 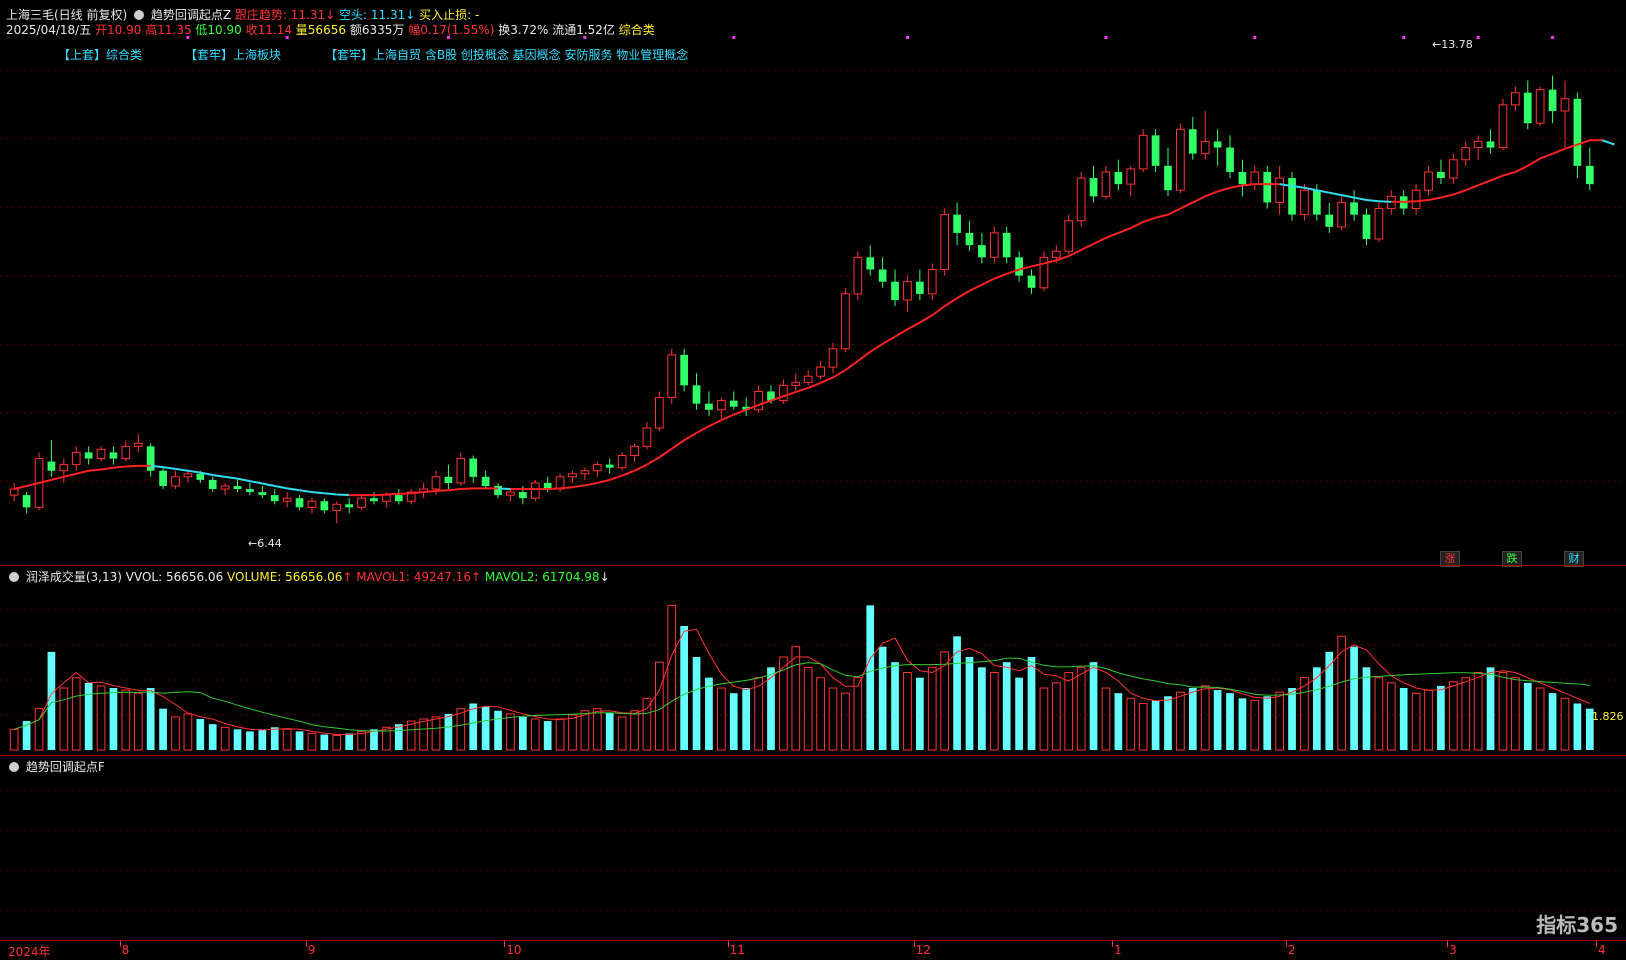 What do you see at coordinates (1553, 37) in the screenshot?
I see `signal-dot` at bounding box center [1553, 37].